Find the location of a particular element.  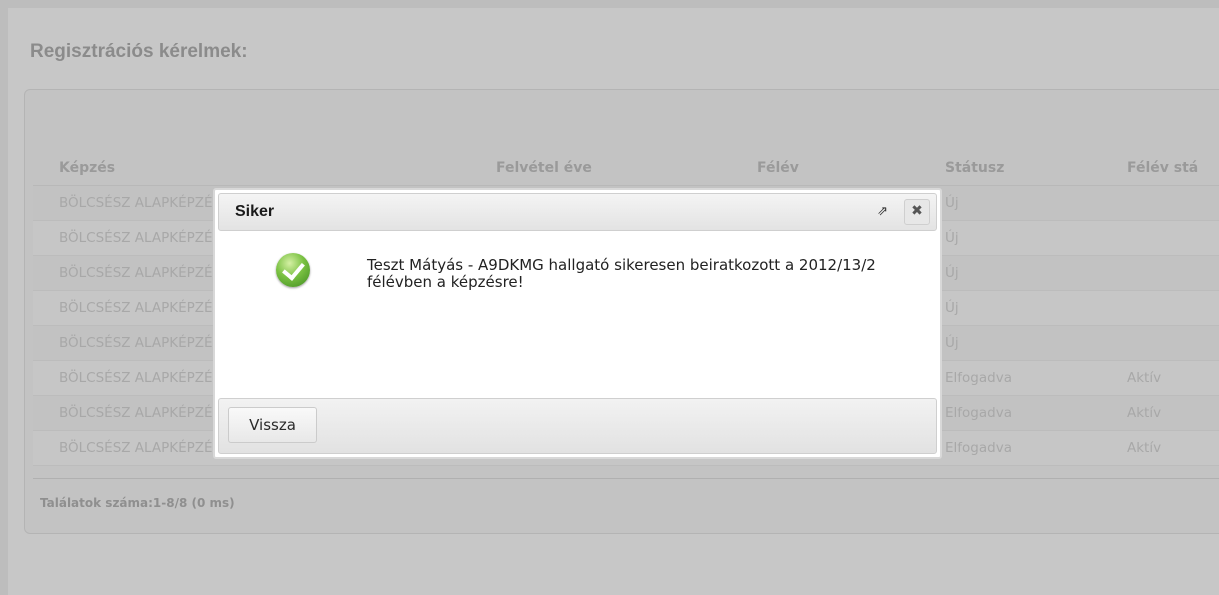

header-felev: Félév is located at coordinates (778, 168).